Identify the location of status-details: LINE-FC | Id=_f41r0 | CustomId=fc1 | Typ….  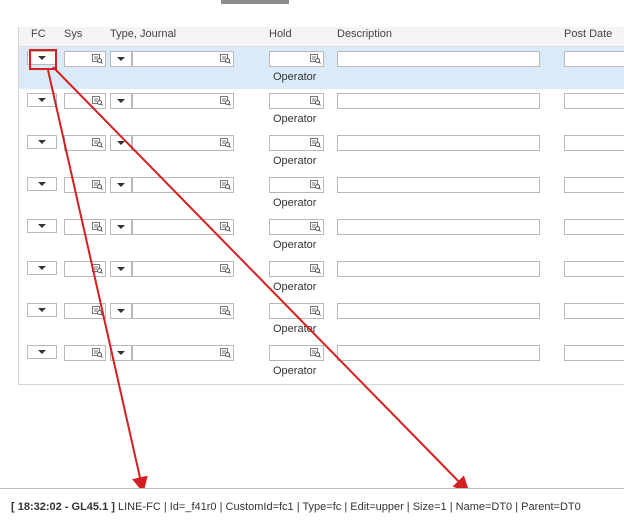
(347, 507).